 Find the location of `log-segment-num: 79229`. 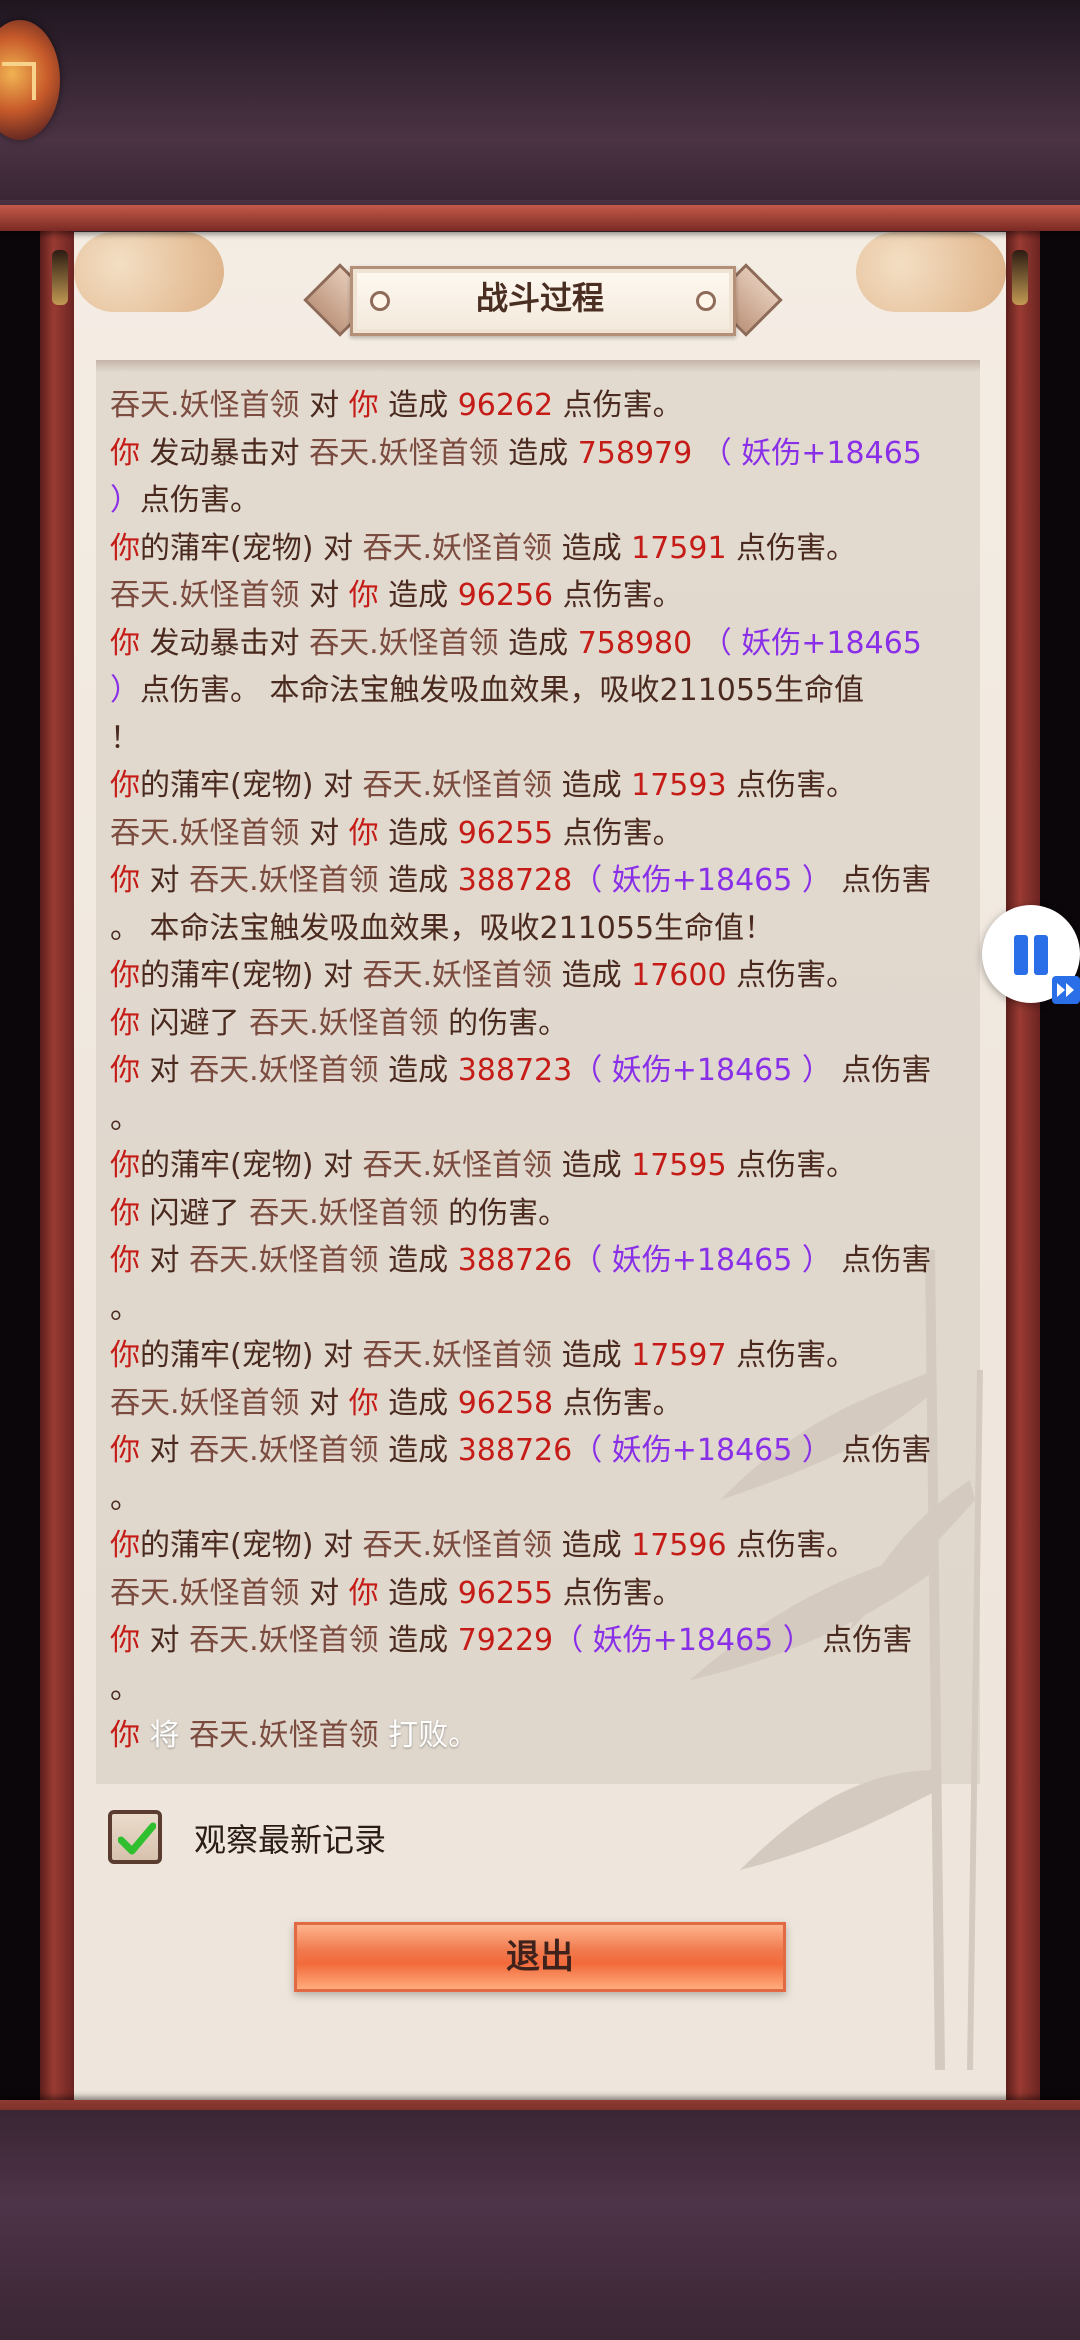

log-segment-num: 79229 is located at coordinates (505, 1640).